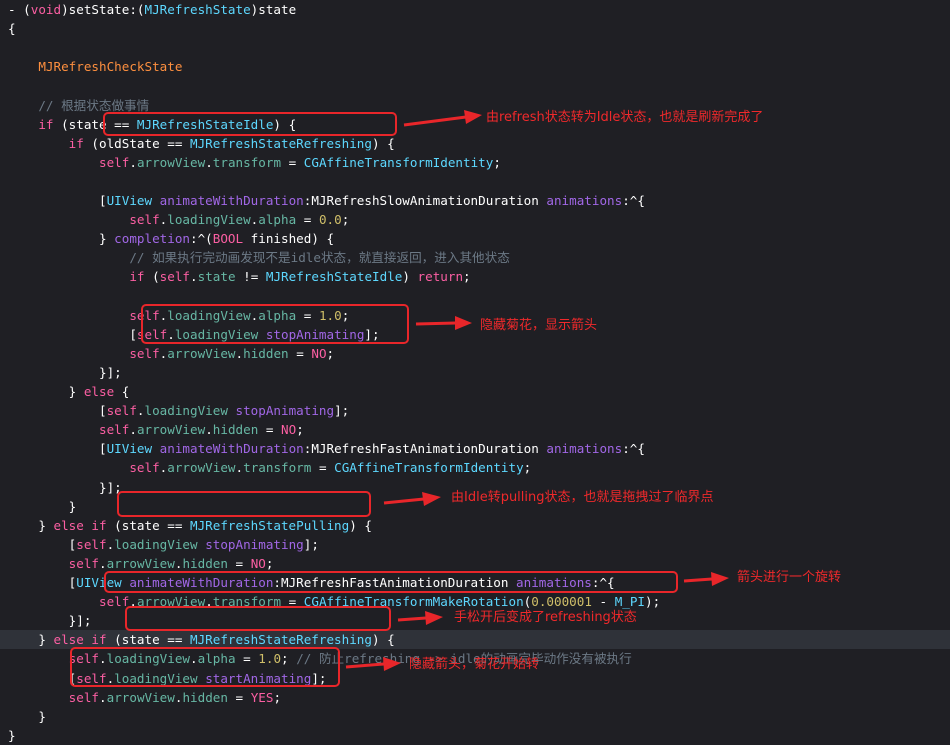 This screenshot has height=745, width=950. Describe the element at coordinates (582, 497) in the screenshot. I see `annotation-note-3: 由Idle转pulling状态，也就是拖拽过了临界点` at that location.